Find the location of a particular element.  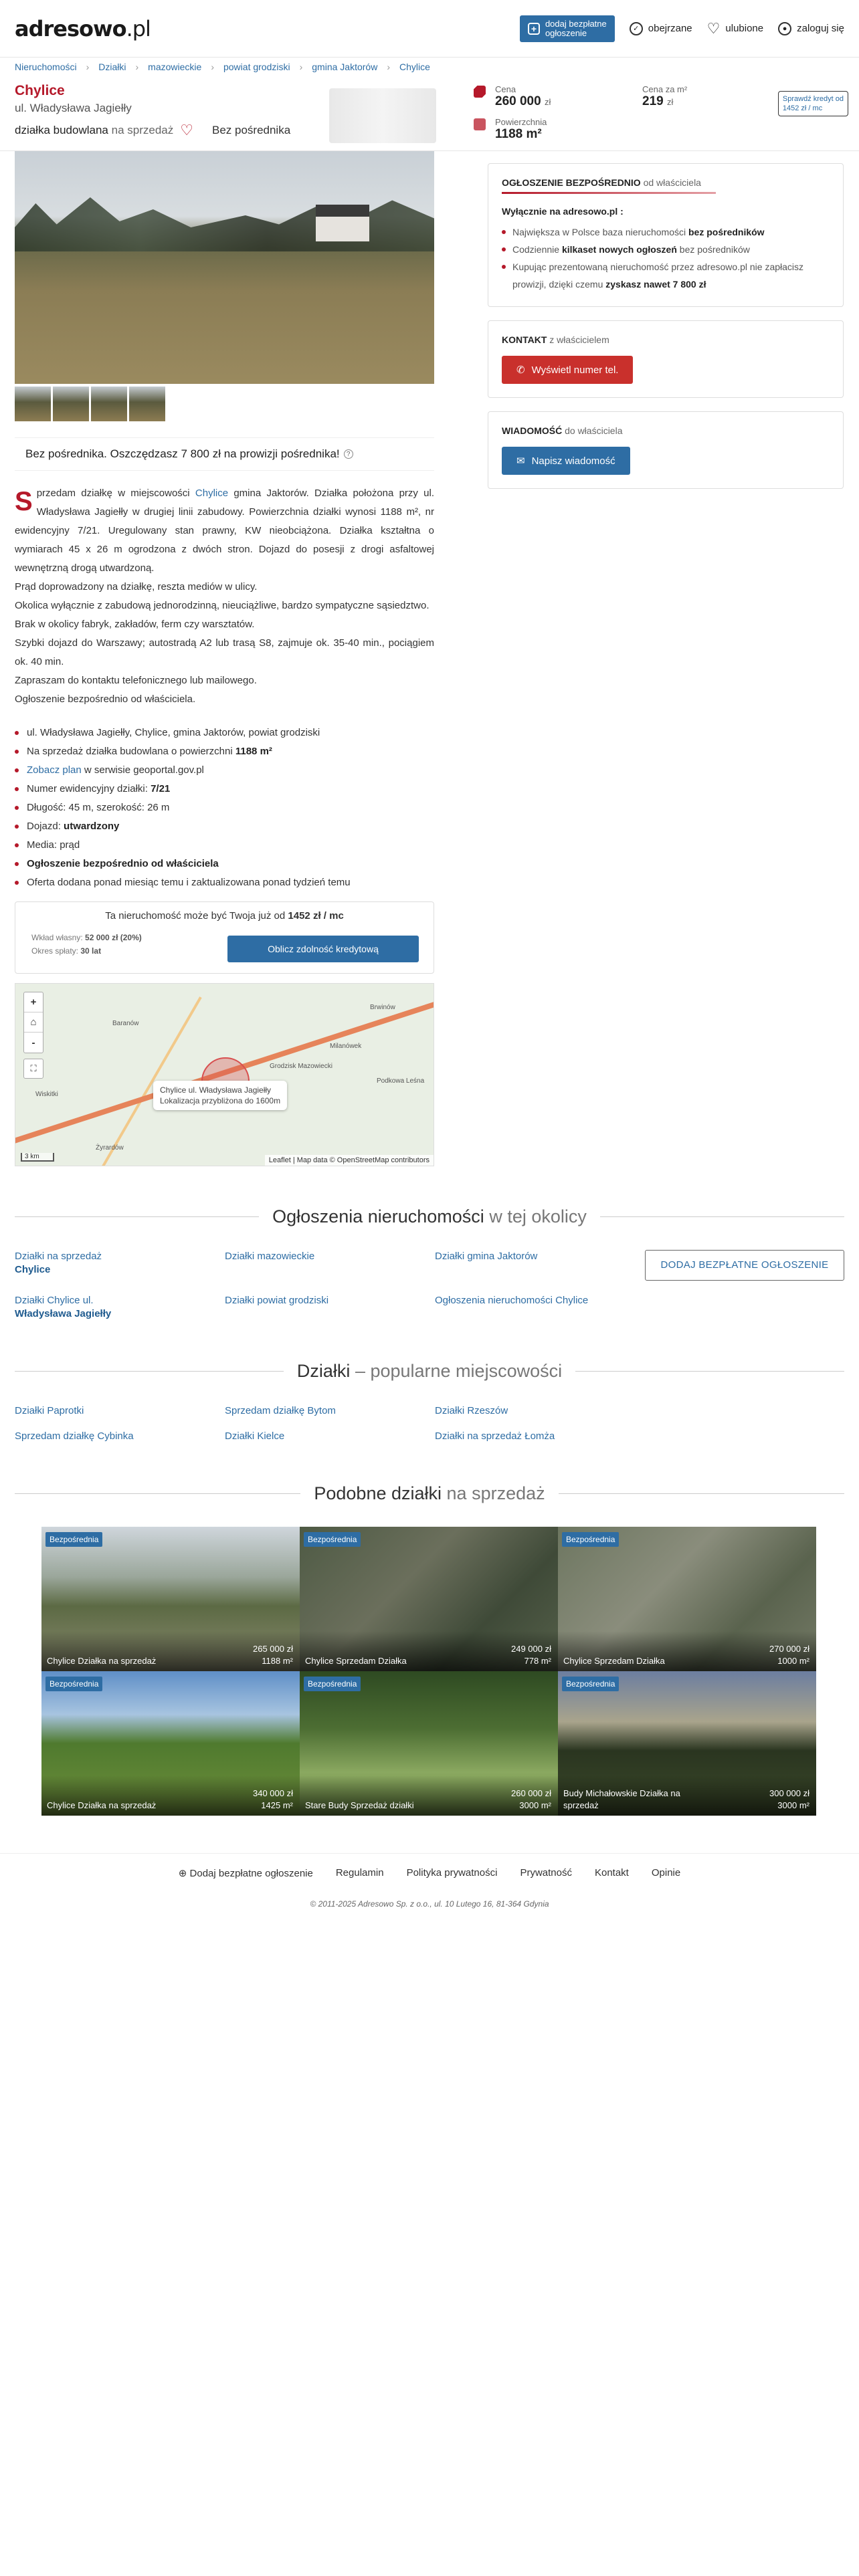

calculate-credit-button: Oblicz zdolność kredytową is located at coordinates (323, 949).